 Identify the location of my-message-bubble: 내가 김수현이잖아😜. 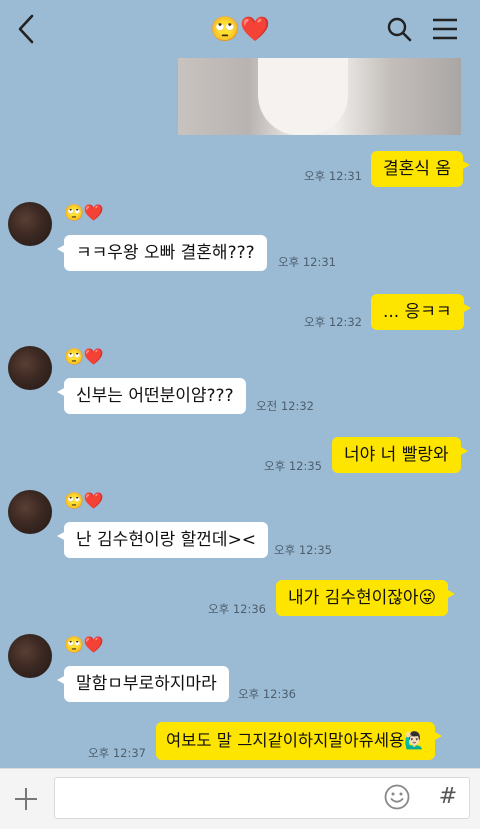
(366, 598).